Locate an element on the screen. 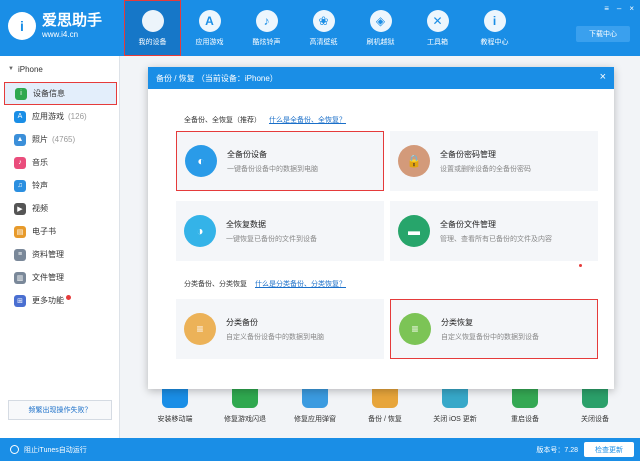 This screenshot has width=640, height=461. action-card: 🔒 全备份密码管理设置或删除设备的全备份密码 is located at coordinates (494, 161).